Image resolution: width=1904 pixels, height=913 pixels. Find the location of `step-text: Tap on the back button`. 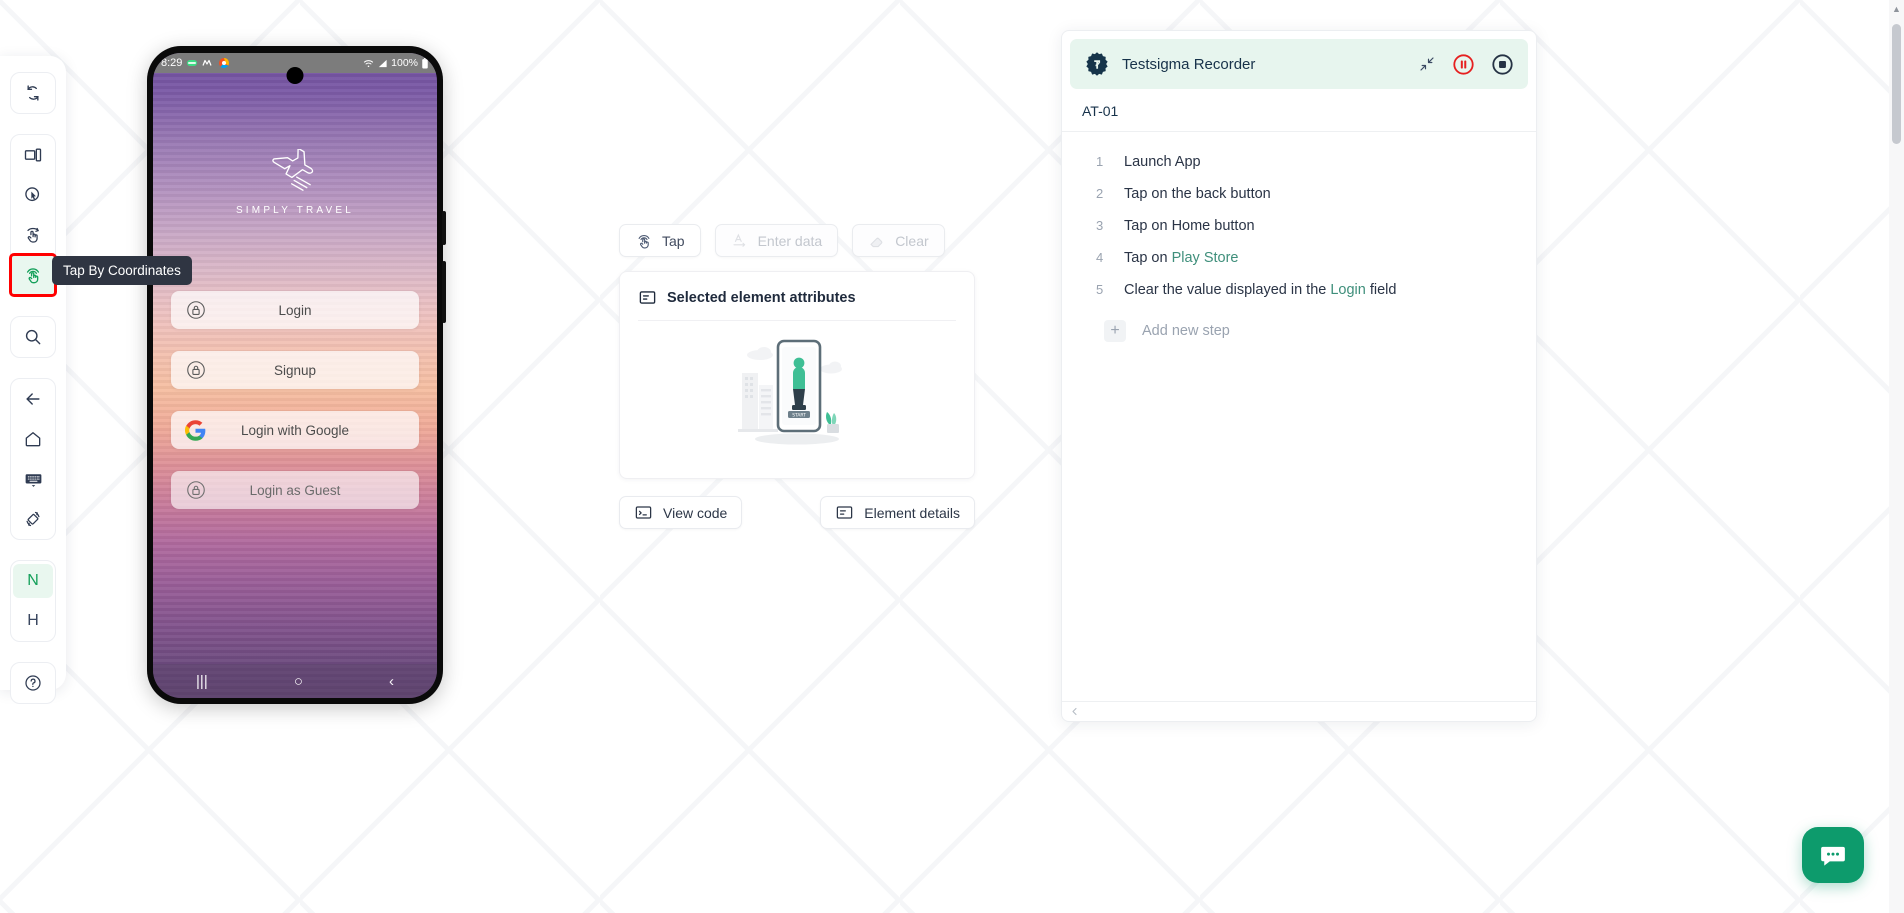

step-text: Tap on the back button is located at coordinates (1197, 194).